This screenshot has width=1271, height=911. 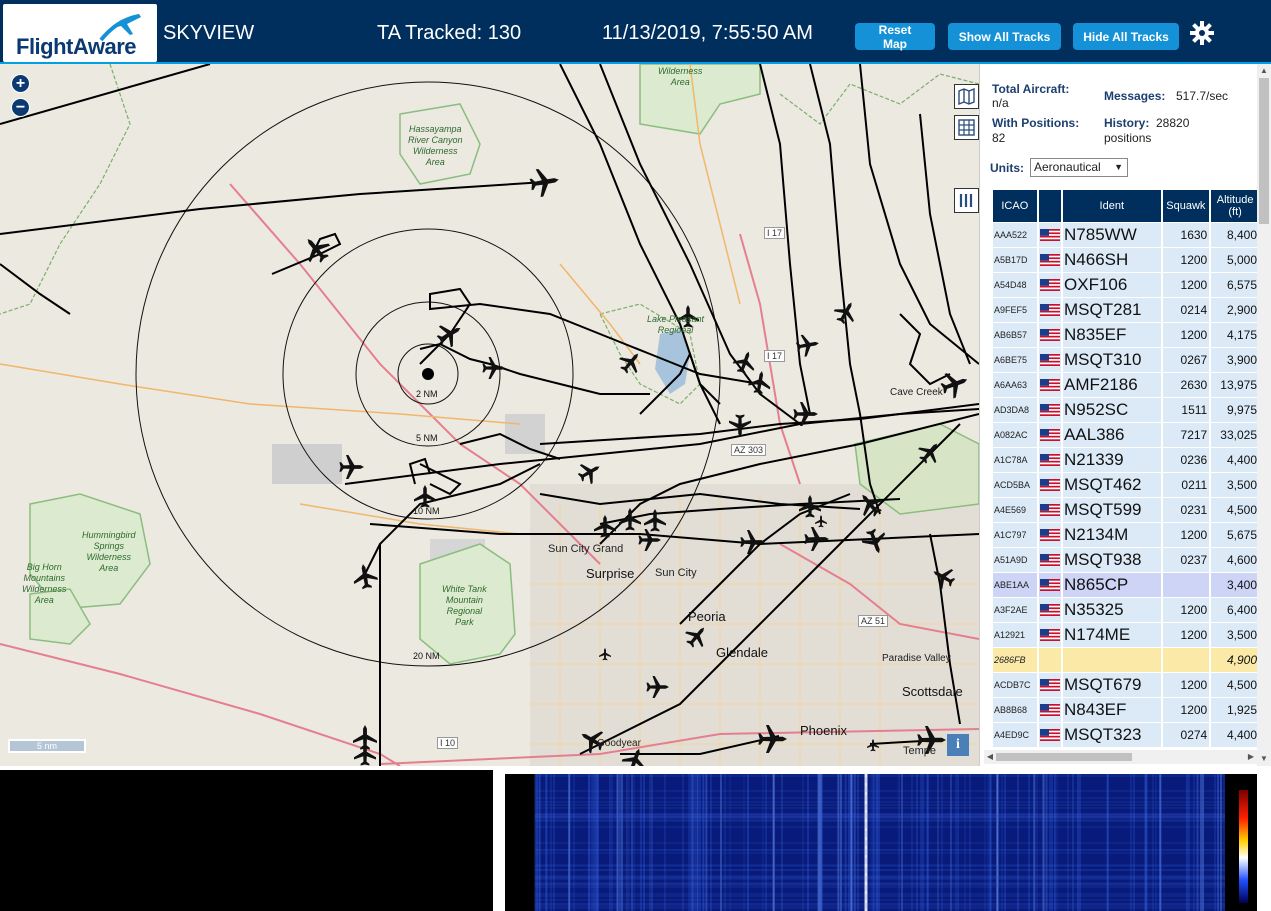 I want to click on clock-datetime: 11/13/2019, 7:55:50 AM, so click(x=707, y=33).